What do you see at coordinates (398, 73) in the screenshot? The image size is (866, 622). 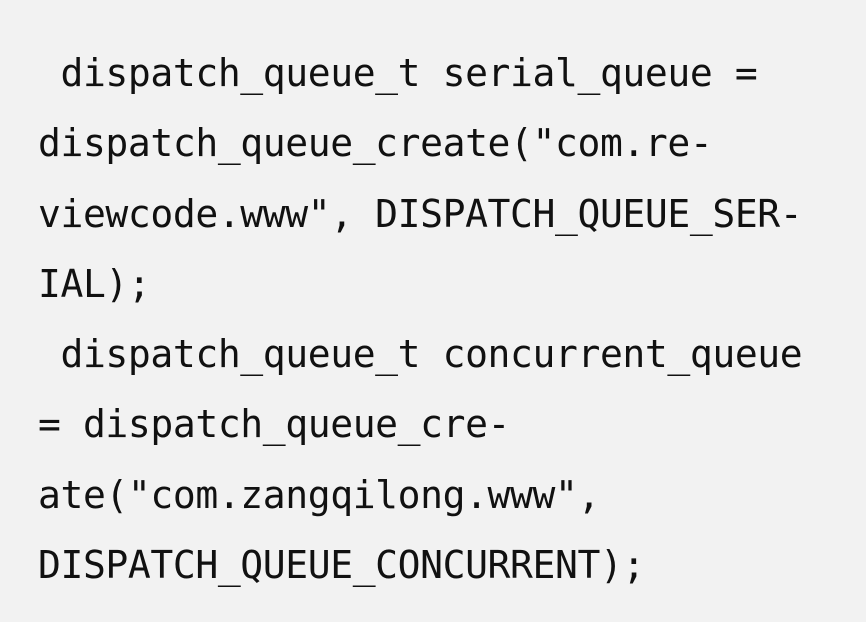 I see `code-line: dispatch_queue_t serial_queue =` at bounding box center [398, 73].